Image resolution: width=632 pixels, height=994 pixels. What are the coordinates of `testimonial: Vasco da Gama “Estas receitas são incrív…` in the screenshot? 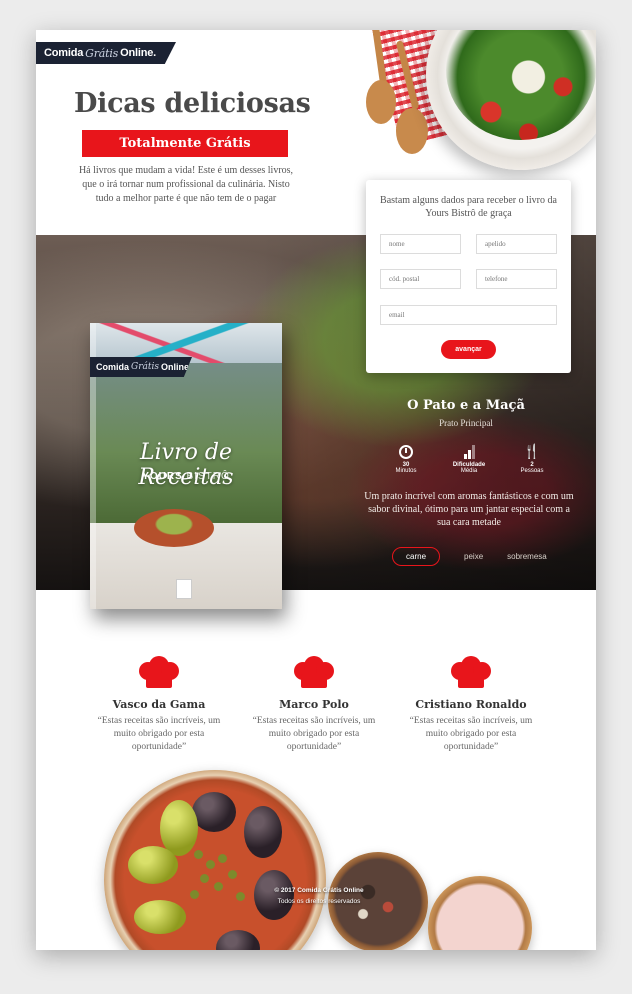 It's located at (159, 705).